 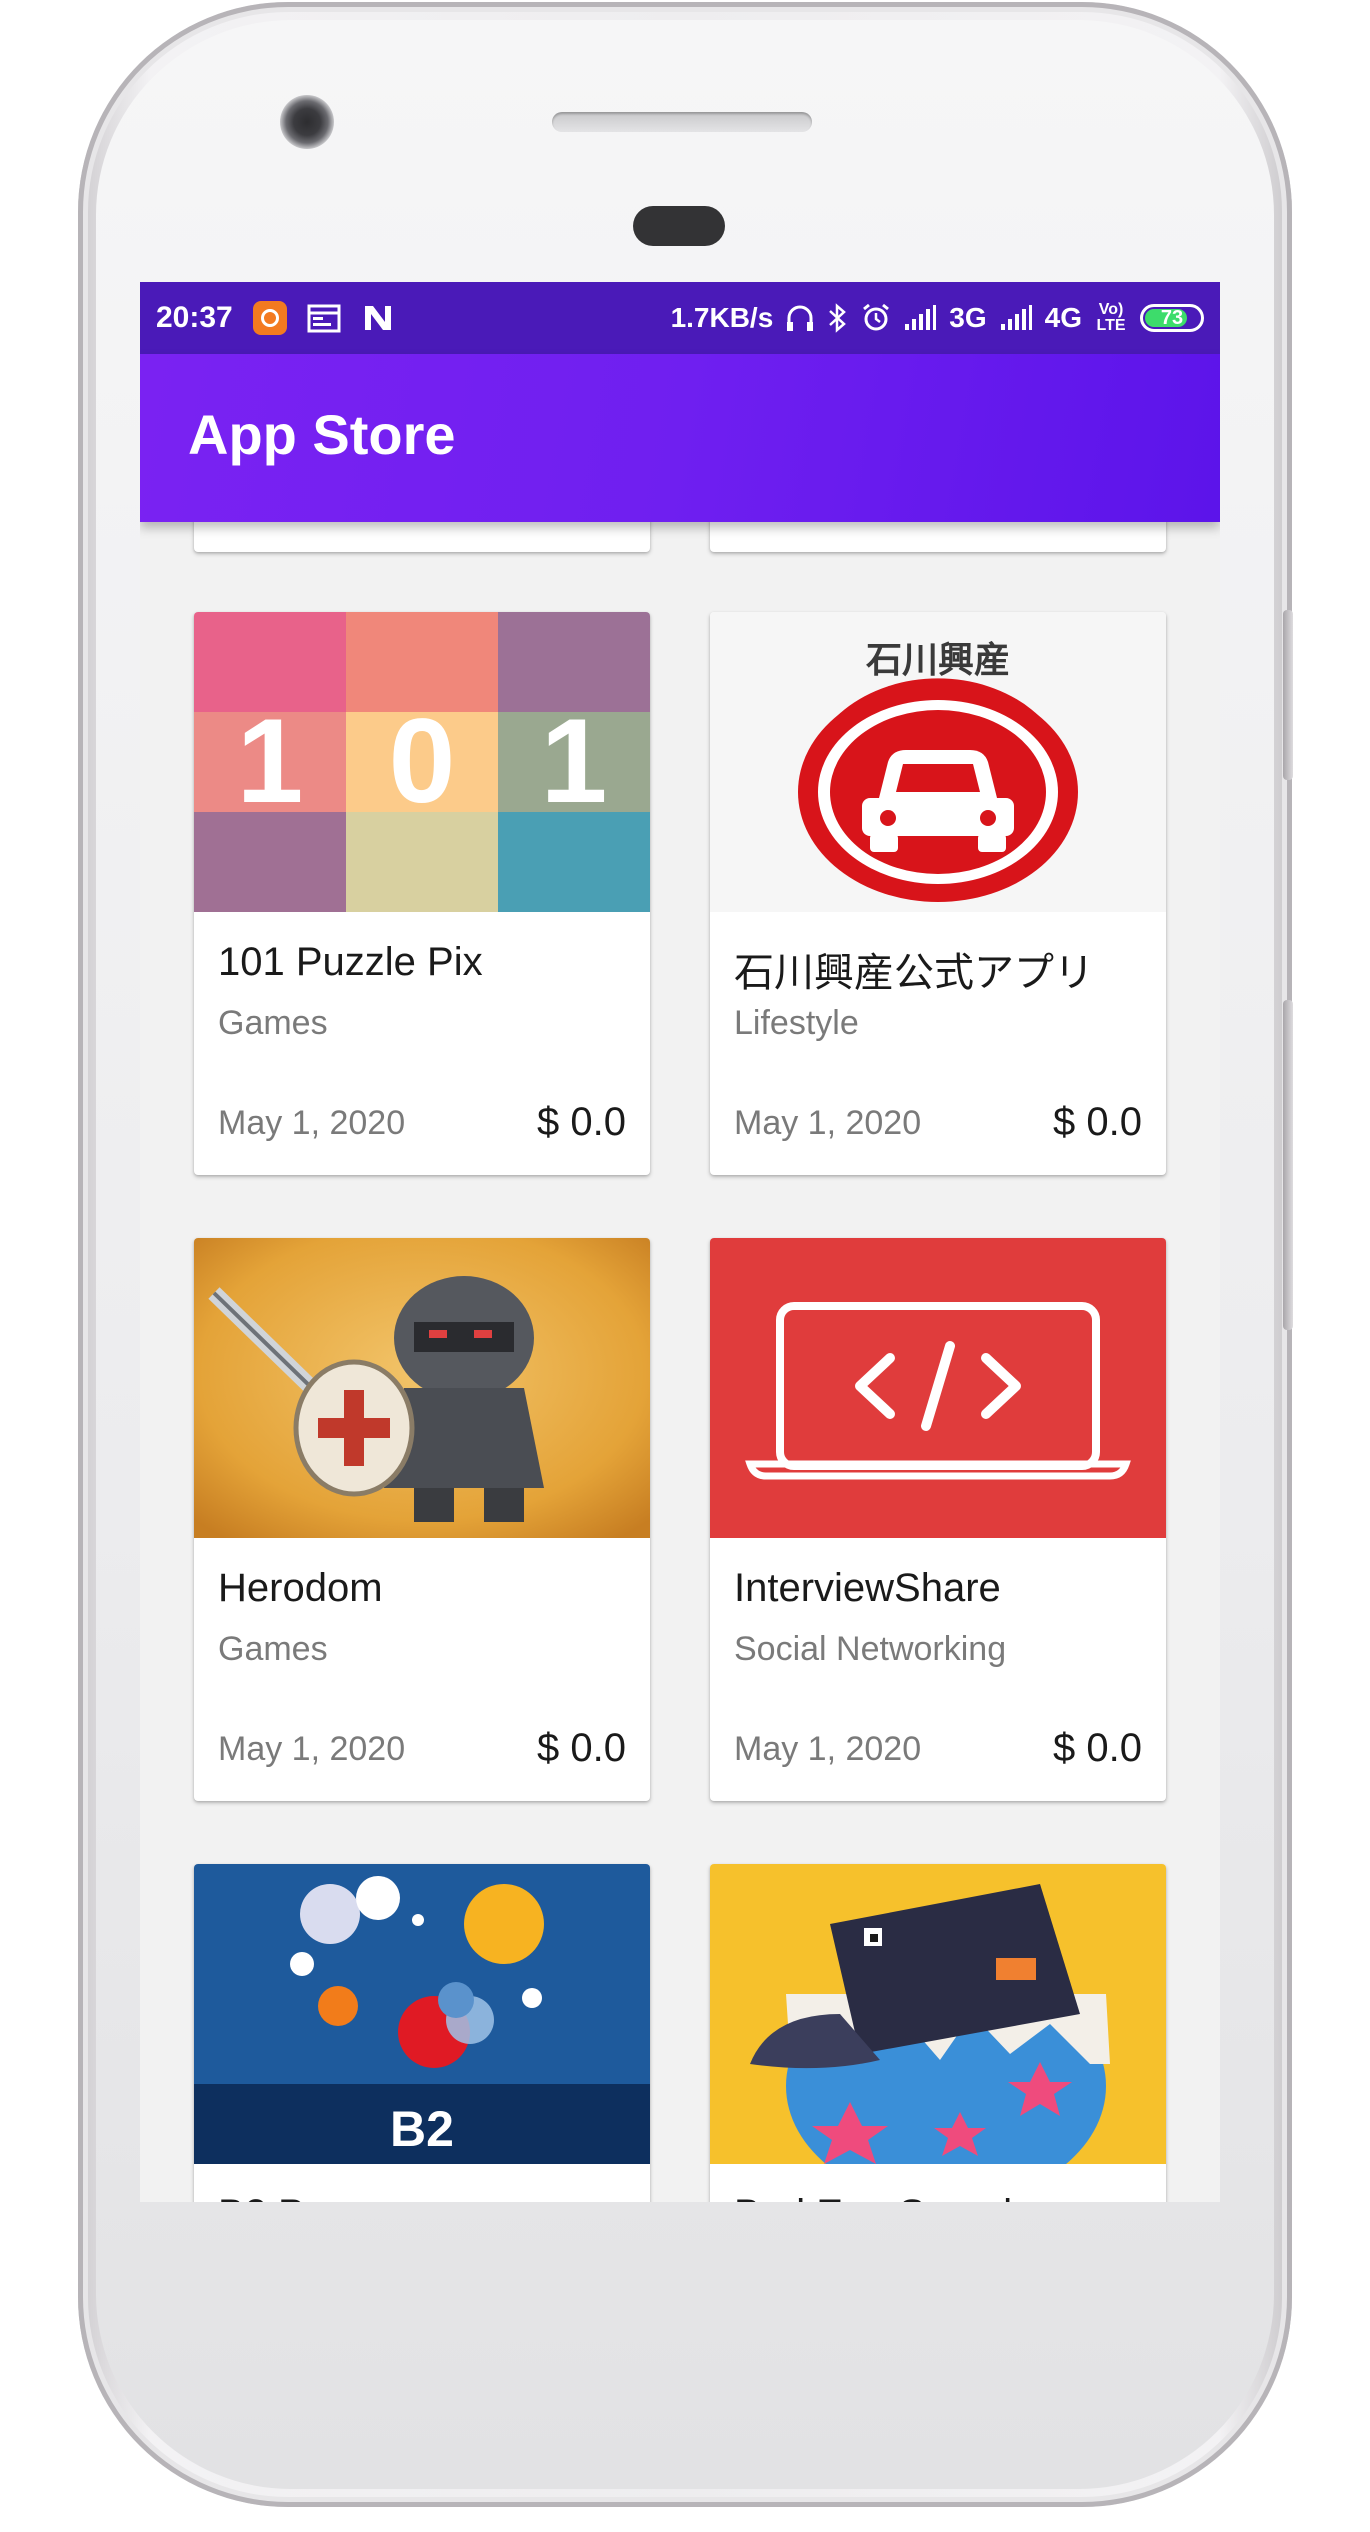 What do you see at coordinates (1288, 695) in the screenshot?
I see `volume-button` at bounding box center [1288, 695].